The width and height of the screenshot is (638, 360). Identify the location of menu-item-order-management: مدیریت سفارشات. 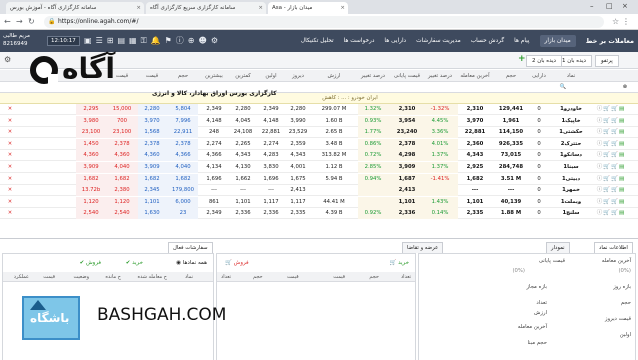
(438, 41).